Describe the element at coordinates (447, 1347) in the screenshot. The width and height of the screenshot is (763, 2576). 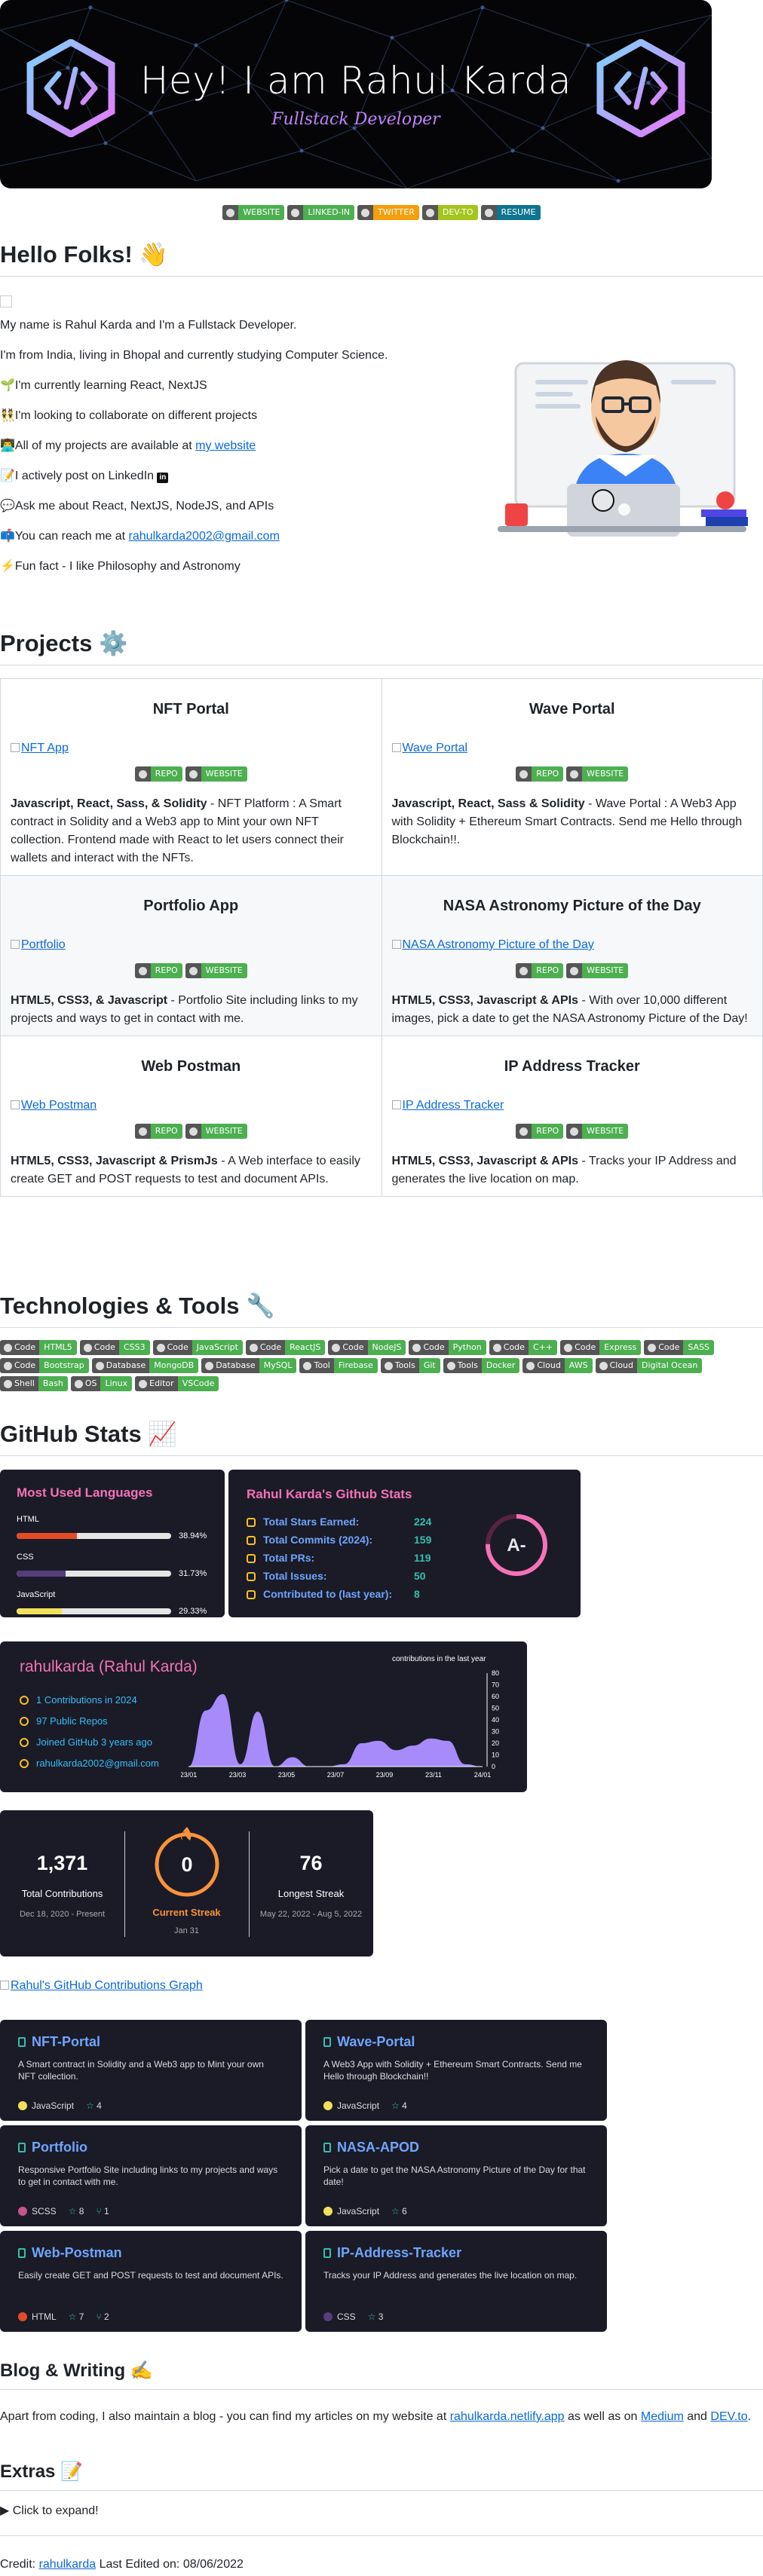
I see `tech-badge: Code Python` at that location.